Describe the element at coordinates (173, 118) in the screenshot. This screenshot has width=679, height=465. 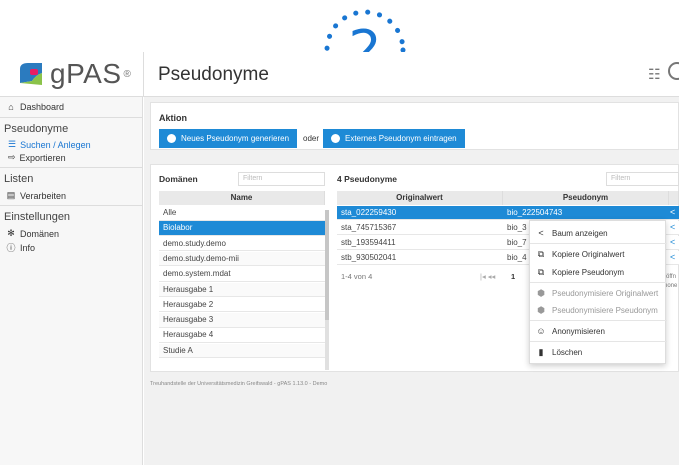
I see `aktion-title: Aktion` at that location.